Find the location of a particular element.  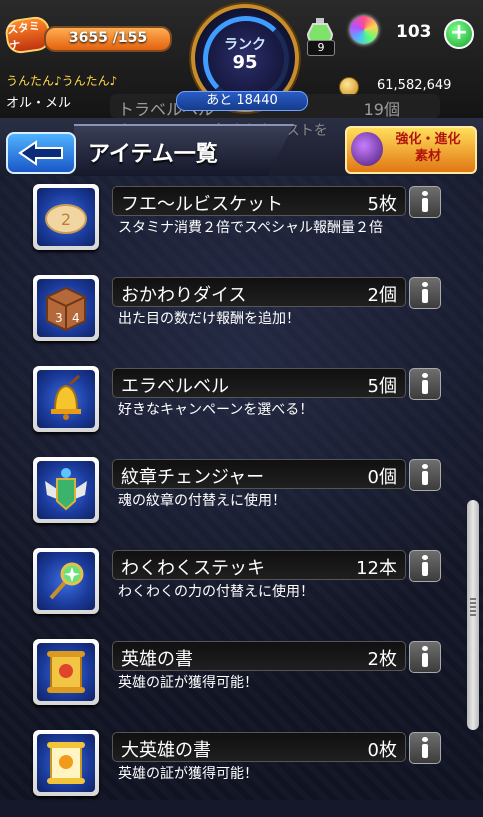

stamina-text: 3655 /155 is located at coordinates (108, 38).